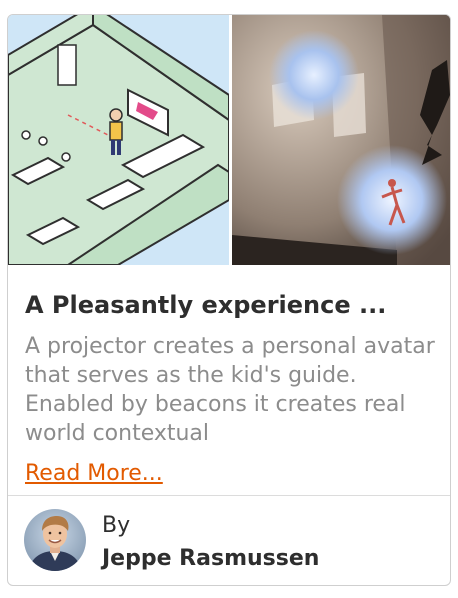 The height and width of the screenshot is (598, 458). I want to click on author-name: Jeppe Rasmussen, so click(210, 558).